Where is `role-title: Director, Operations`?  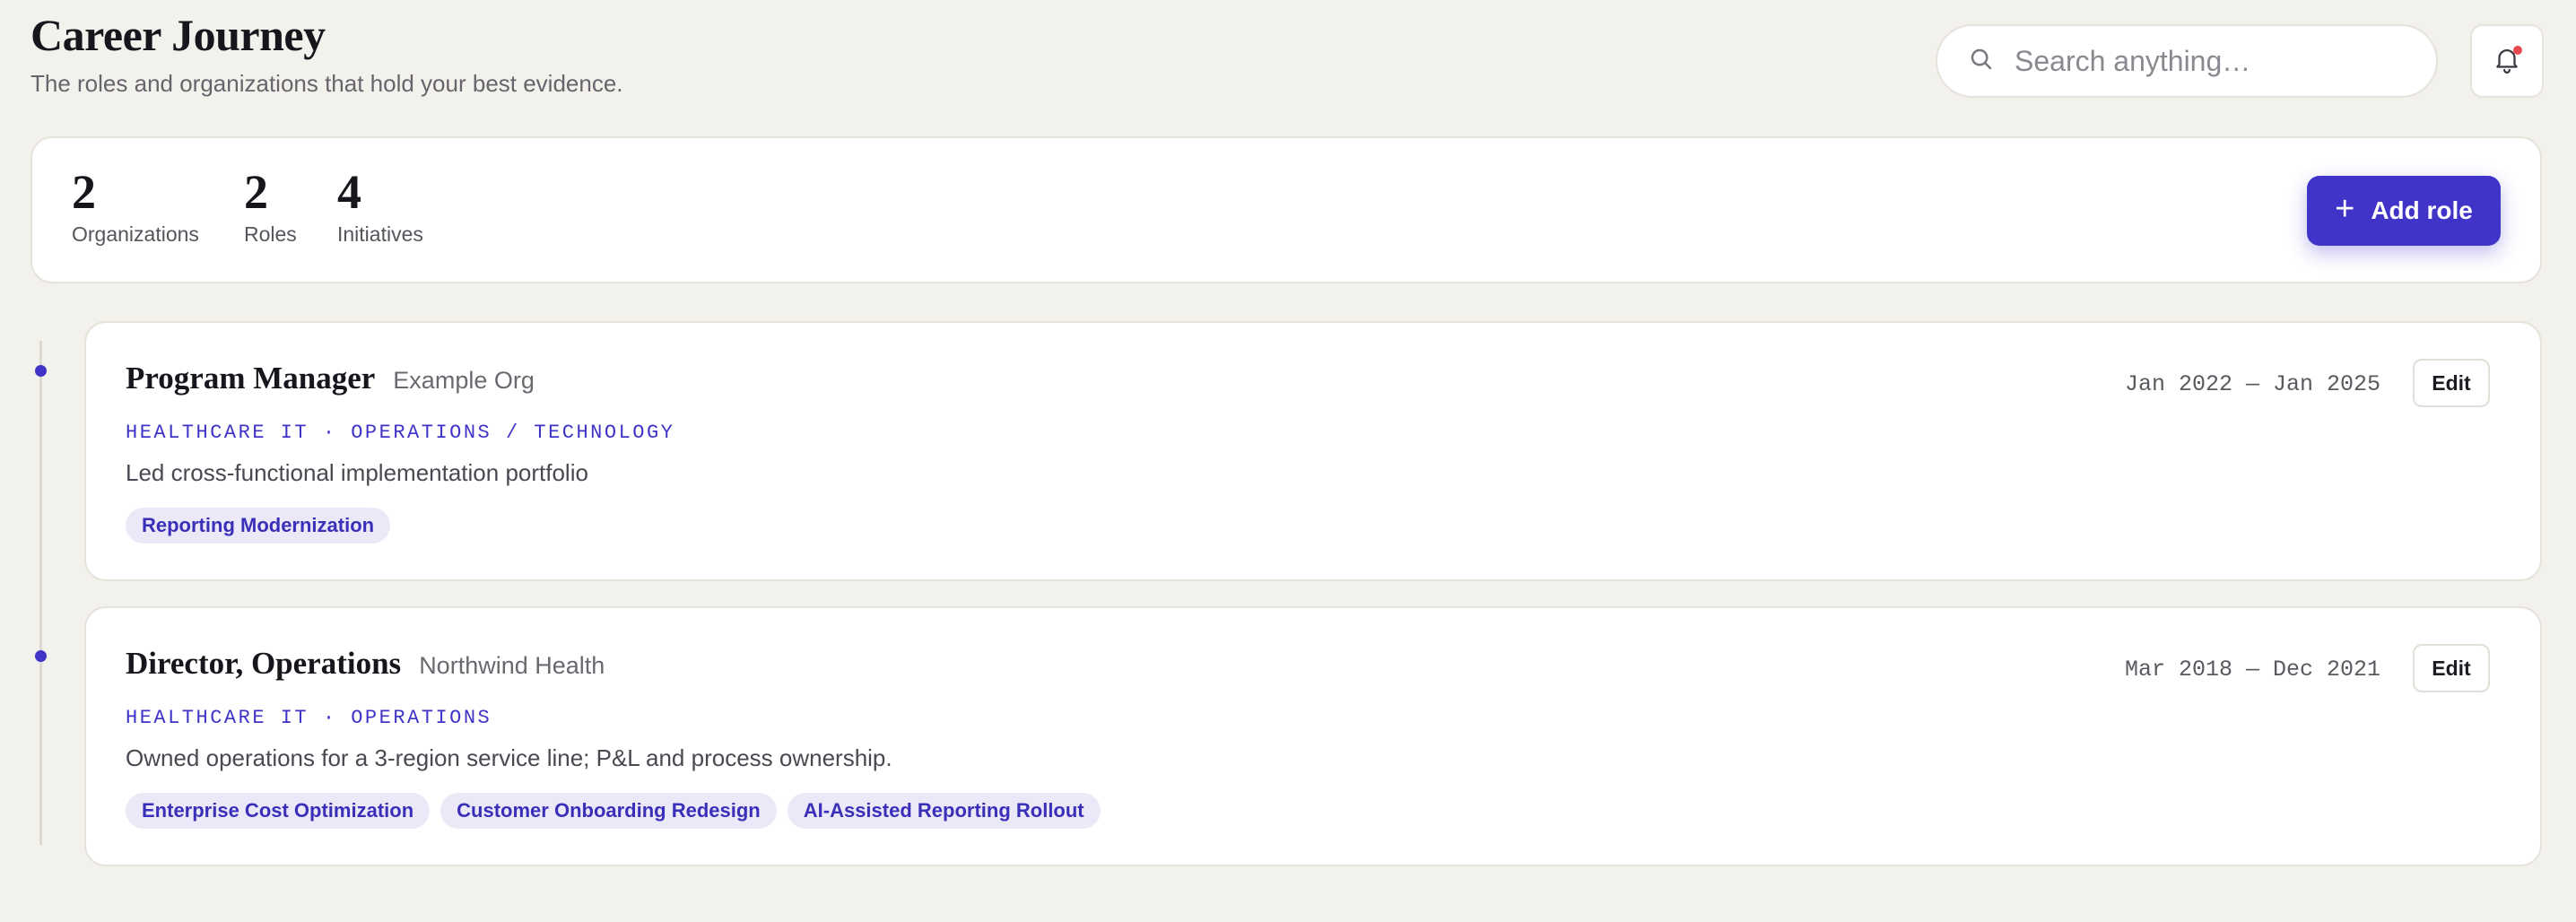 role-title: Director, Operations is located at coordinates (264, 663).